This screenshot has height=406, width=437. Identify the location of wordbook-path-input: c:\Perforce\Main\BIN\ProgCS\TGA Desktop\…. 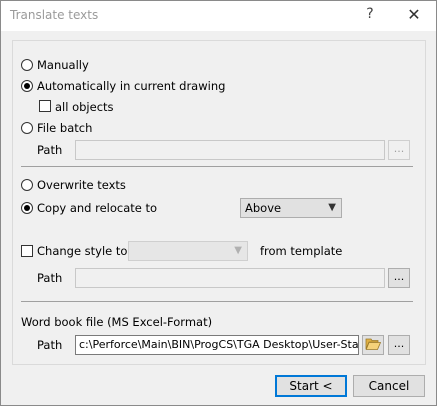
(217, 345).